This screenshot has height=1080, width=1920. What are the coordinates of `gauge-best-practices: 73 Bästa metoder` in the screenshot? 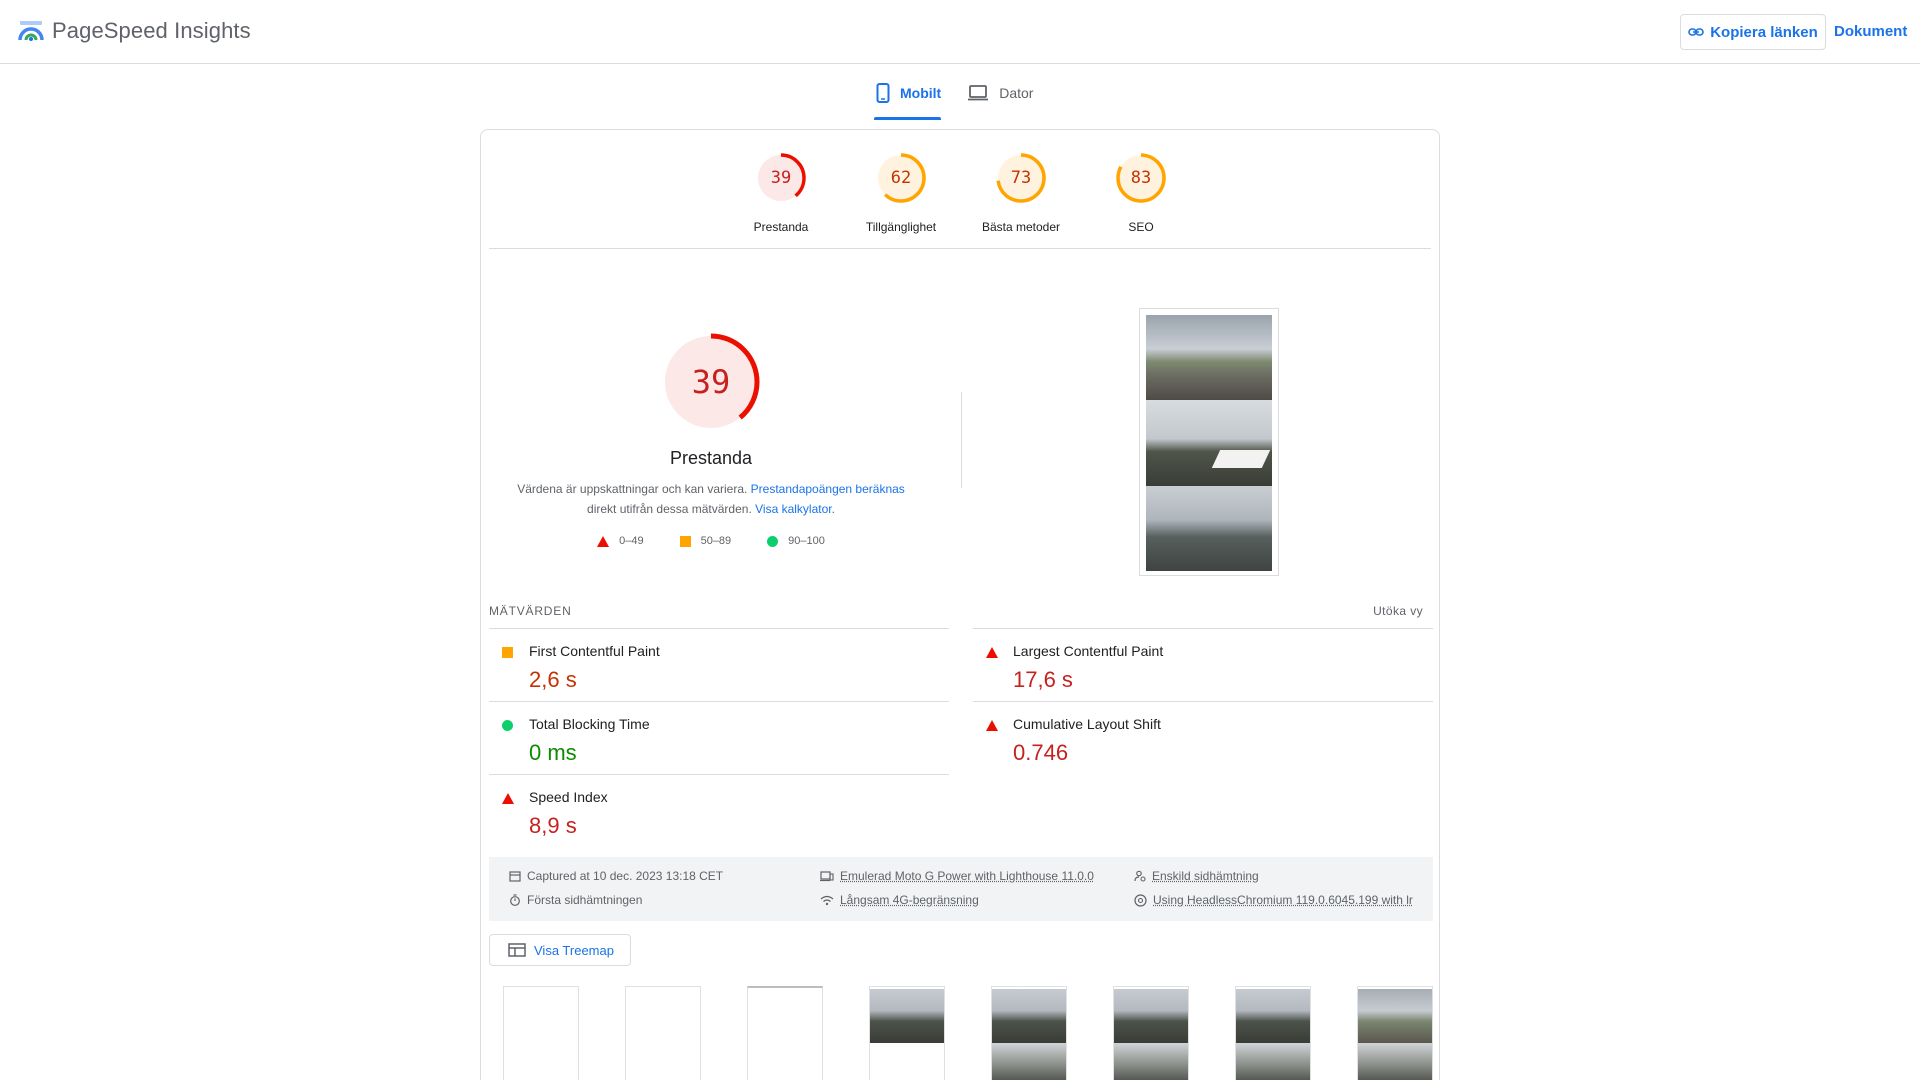 It's located at (1021, 193).